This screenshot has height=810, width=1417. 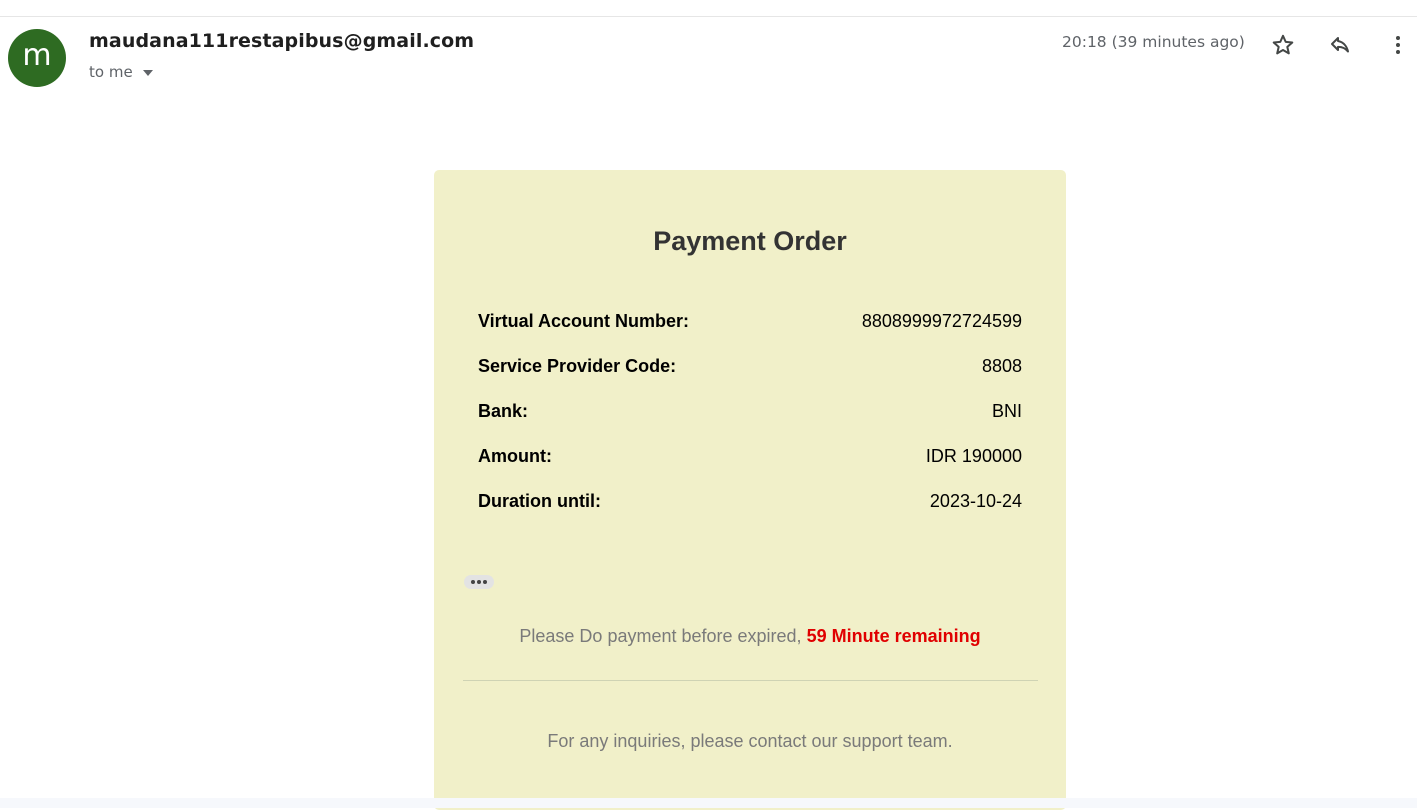 I want to click on reply-icon, so click(x=1340, y=45).